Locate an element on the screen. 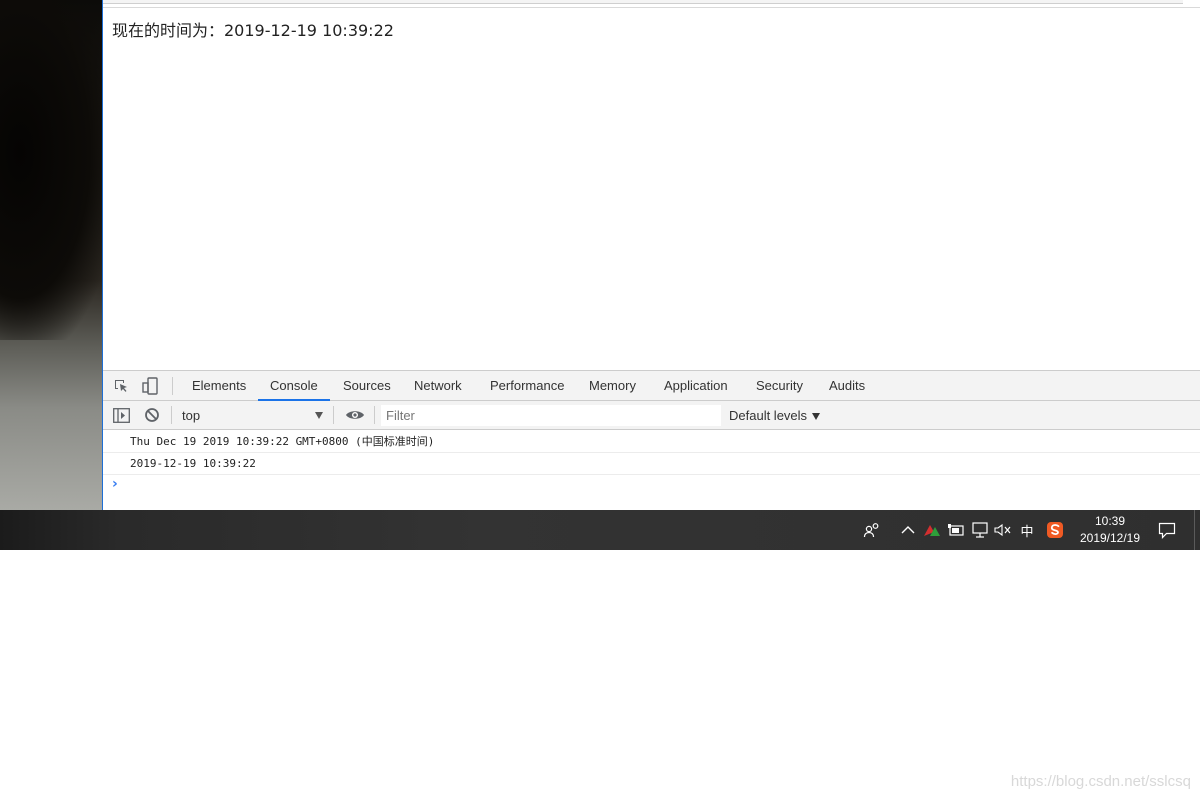 This screenshot has width=1200, height=800. people-icon is located at coordinates (872, 530).